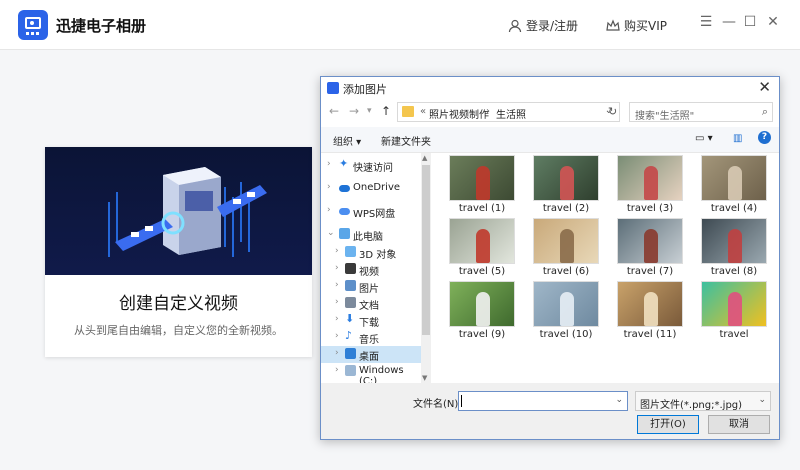 The height and width of the screenshot is (470, 800). What do you see at coordinates (371, 337) in the screenshot?
I see `tree-item-music: › ♪ 音乐` at bounding box center [371, 337].